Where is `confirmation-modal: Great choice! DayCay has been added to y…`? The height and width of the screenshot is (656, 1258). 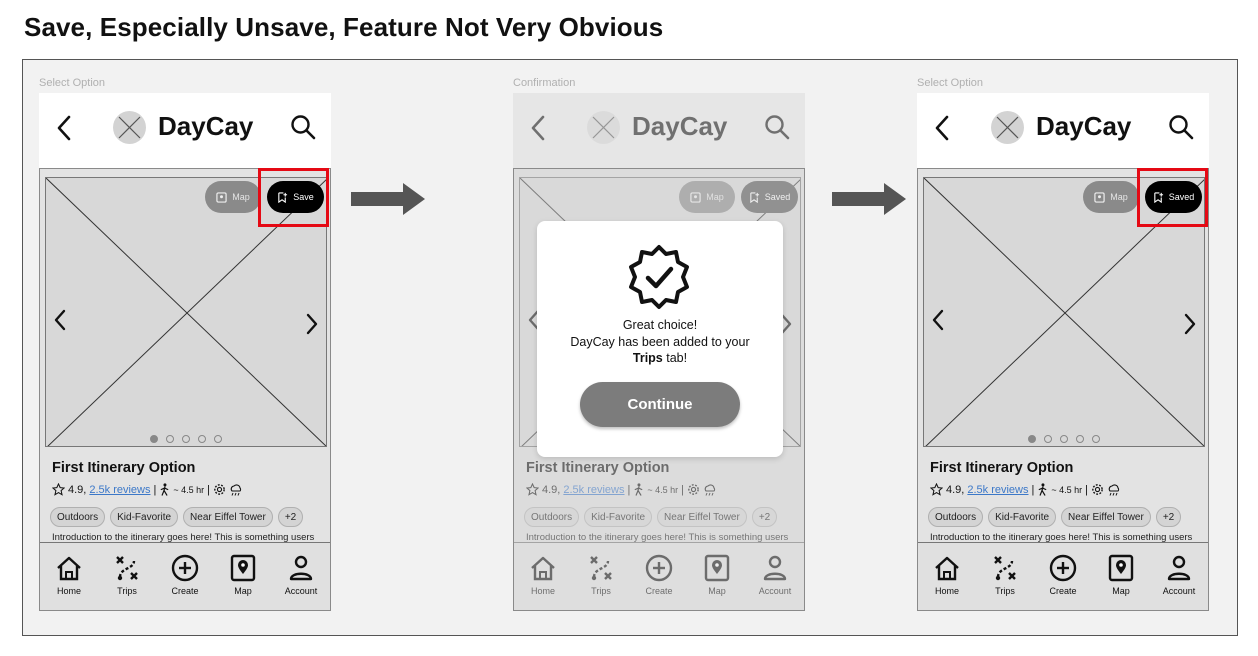
confirmation-modal: Great choice! DayCay has been added to y… is located at coordinates (660, 339).